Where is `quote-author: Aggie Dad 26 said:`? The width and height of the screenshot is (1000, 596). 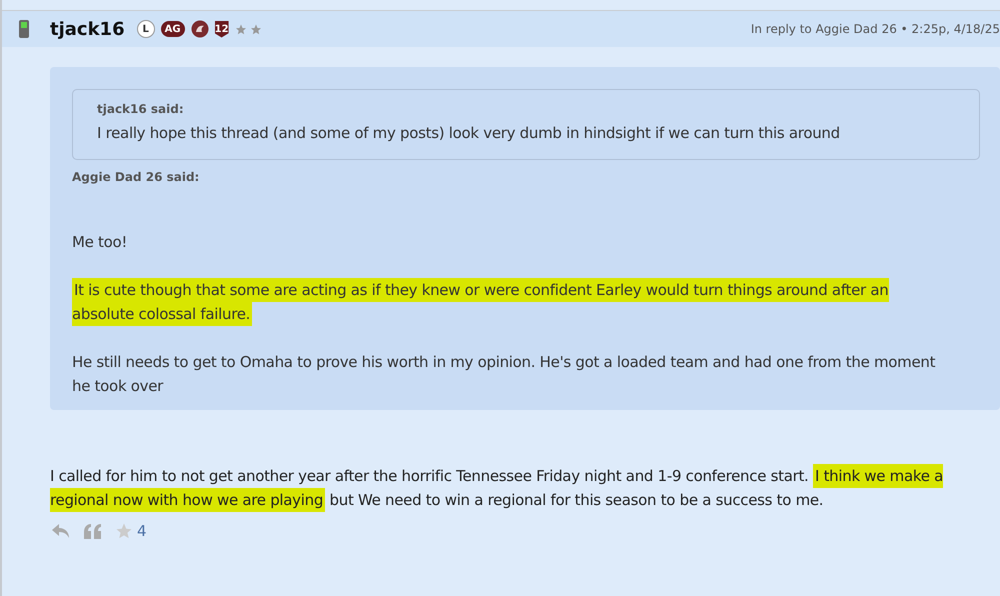
quote-author: Aggie Dad 26 said: is located at coordinates (136, 177).